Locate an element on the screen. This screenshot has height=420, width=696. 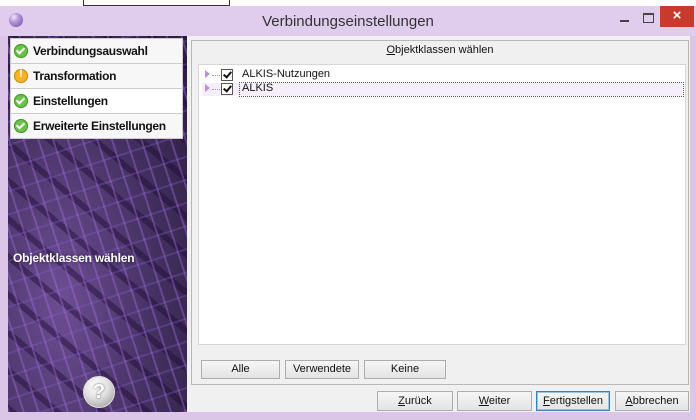
close-button: × is located at coordinates (677, 16).